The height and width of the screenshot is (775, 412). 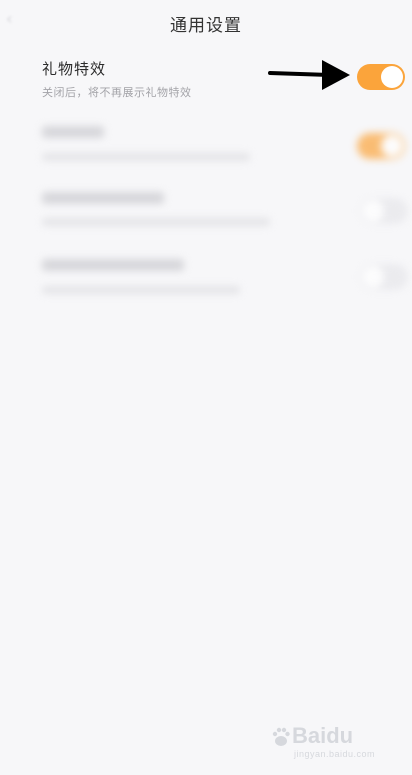 What do you see at coordinates (227, 84) in the screenshot?
I see `setting-row-gift-effects: 礼物特效 关闭后，将不再展示礼物特效` at bounding box center [227, 84].